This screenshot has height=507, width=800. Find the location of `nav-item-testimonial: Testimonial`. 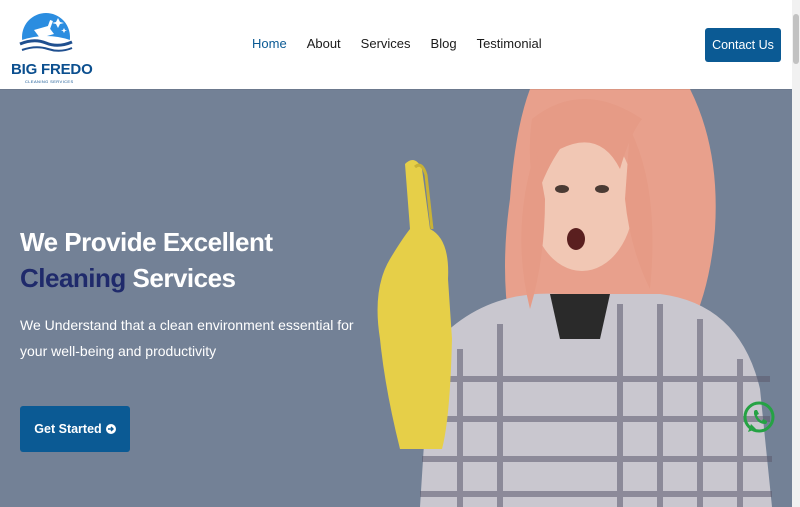

nav-item-testimonial: Testimonial is located at coordinates (509, 43).